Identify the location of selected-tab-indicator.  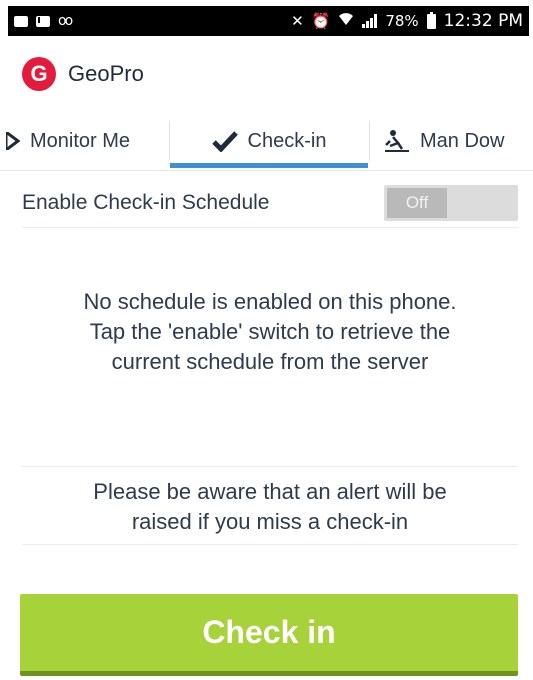
(269, 165).